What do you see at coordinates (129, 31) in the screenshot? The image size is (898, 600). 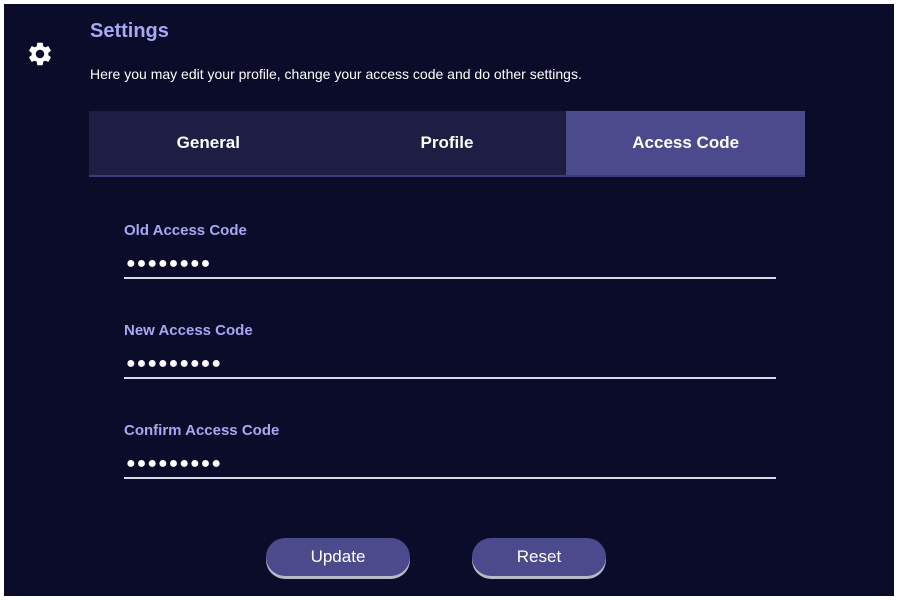 I see `page-title: Settings` at bounding box center [129, 31].